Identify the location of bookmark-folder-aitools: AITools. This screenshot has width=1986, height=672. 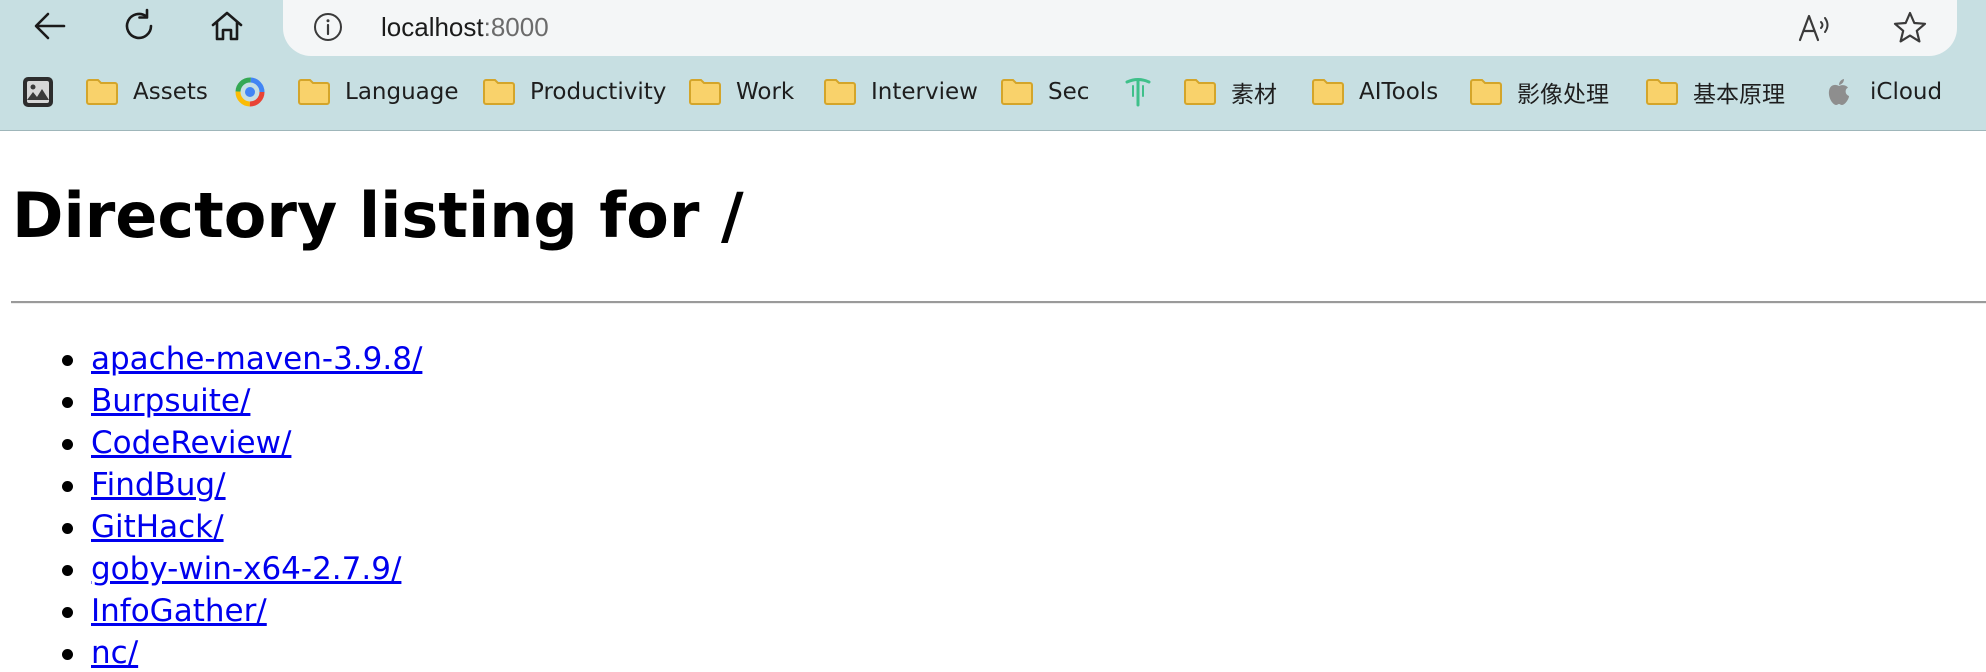
(1374, 92).